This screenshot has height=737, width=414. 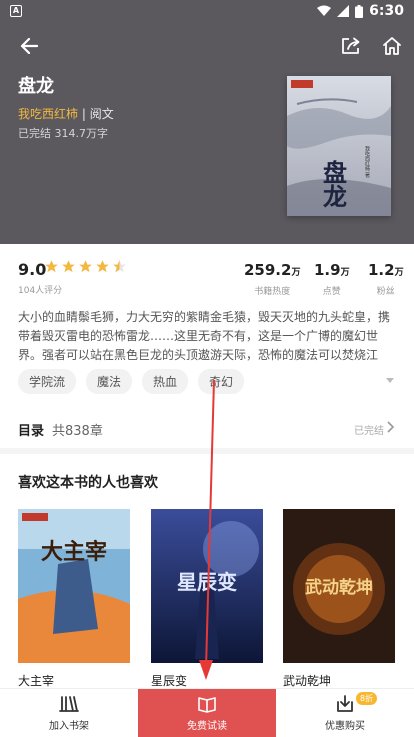 I want to click on recommend-cover: 武动乾坤, so click(x=339, y=586).